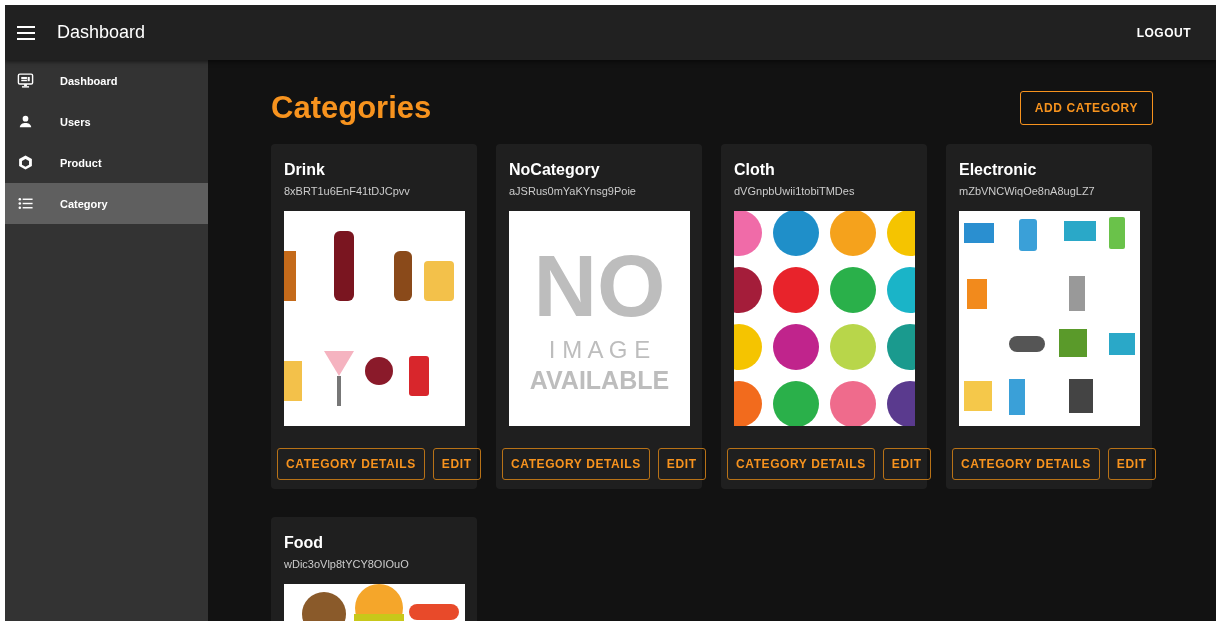 Image resolution: width=1216 pixels, height=621 pixels. I want to click on category-name: Drink, so click(305, 170).